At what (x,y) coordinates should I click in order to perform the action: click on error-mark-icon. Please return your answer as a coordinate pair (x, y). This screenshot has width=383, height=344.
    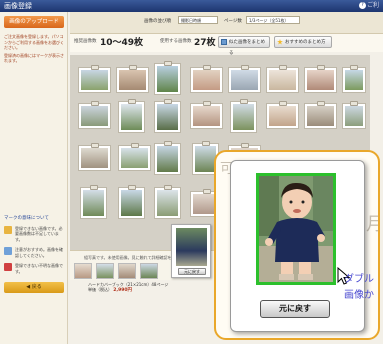
    Looking at the image, I should click on (8, 267).